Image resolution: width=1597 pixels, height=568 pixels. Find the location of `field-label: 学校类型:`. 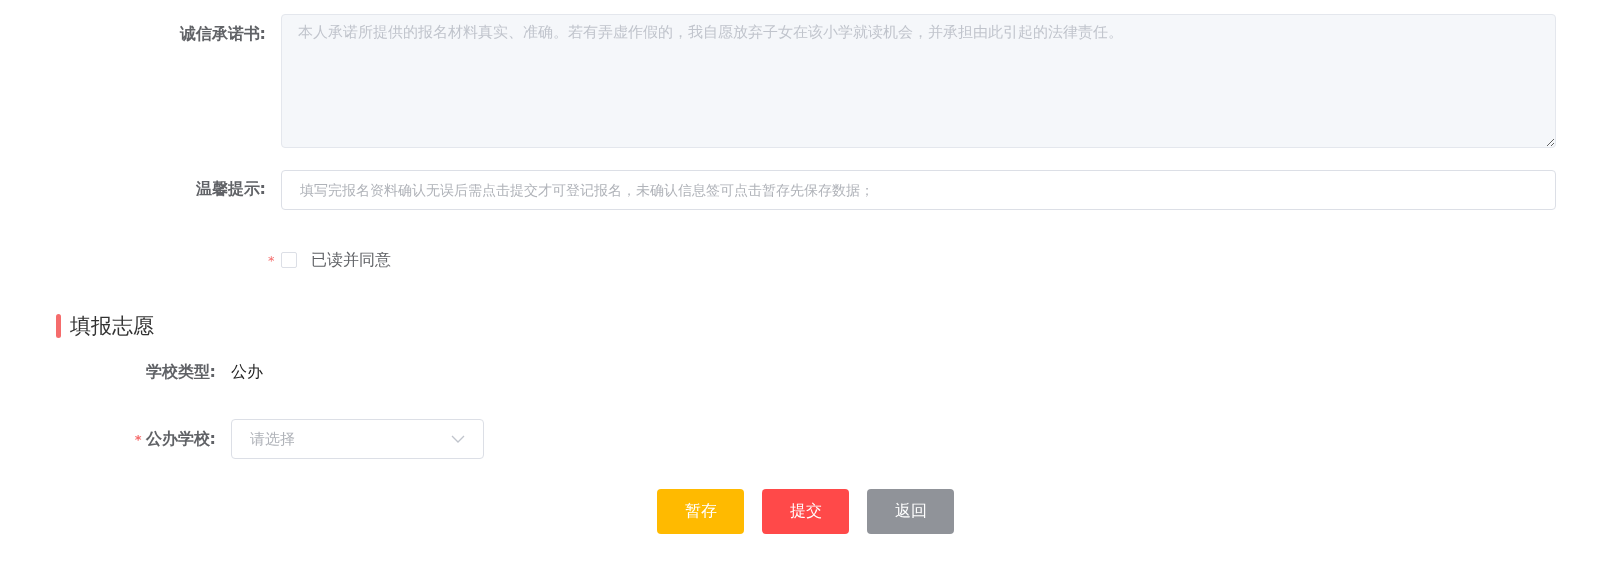

field-label: 学校类型: is located at coordinates (180, 372).